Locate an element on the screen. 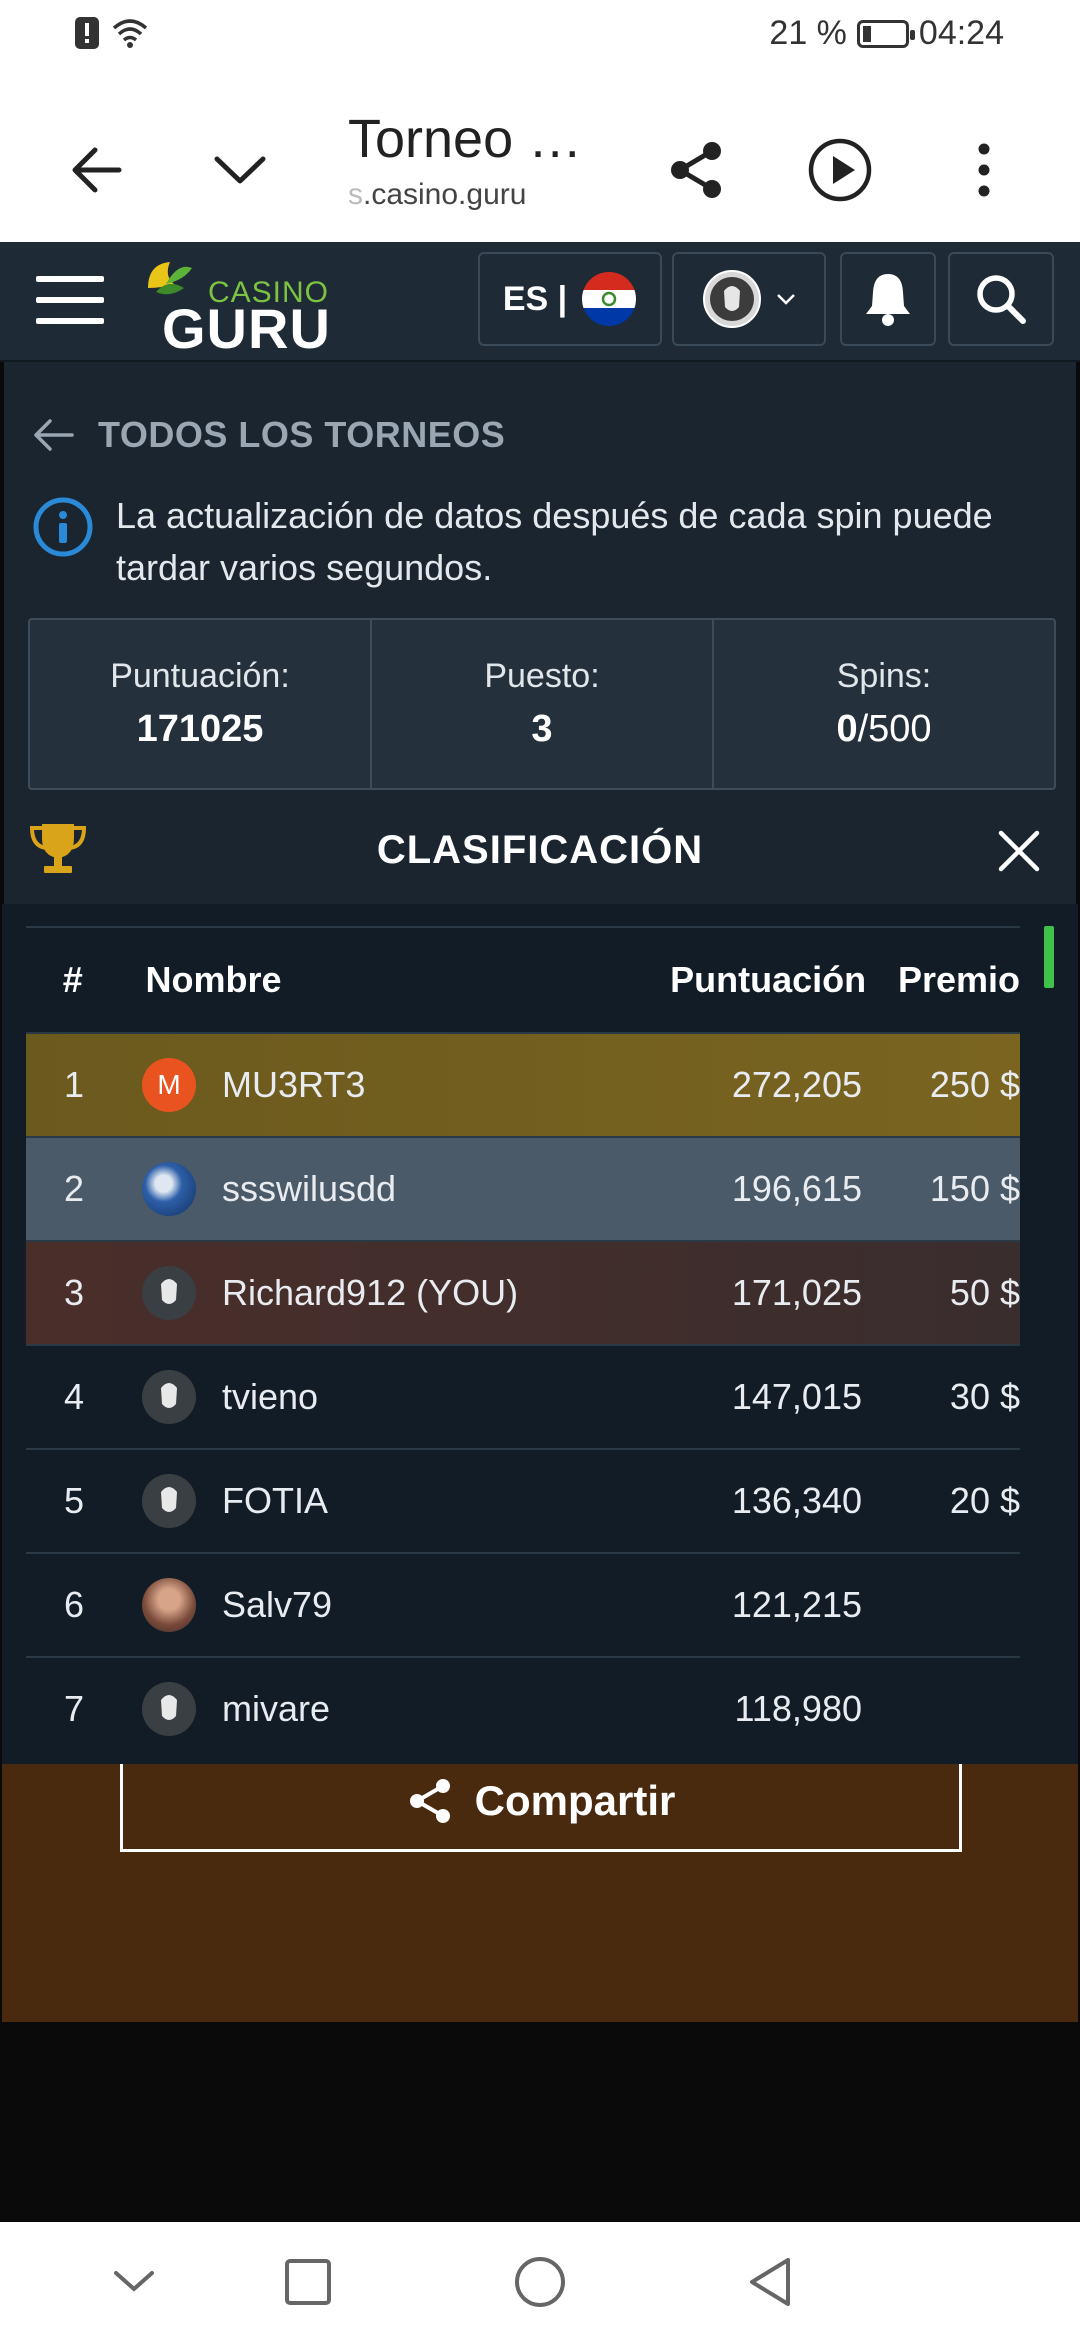 The image size is (1080, 2340). row-player: FOTIA is located at coordinates (337, 1501).